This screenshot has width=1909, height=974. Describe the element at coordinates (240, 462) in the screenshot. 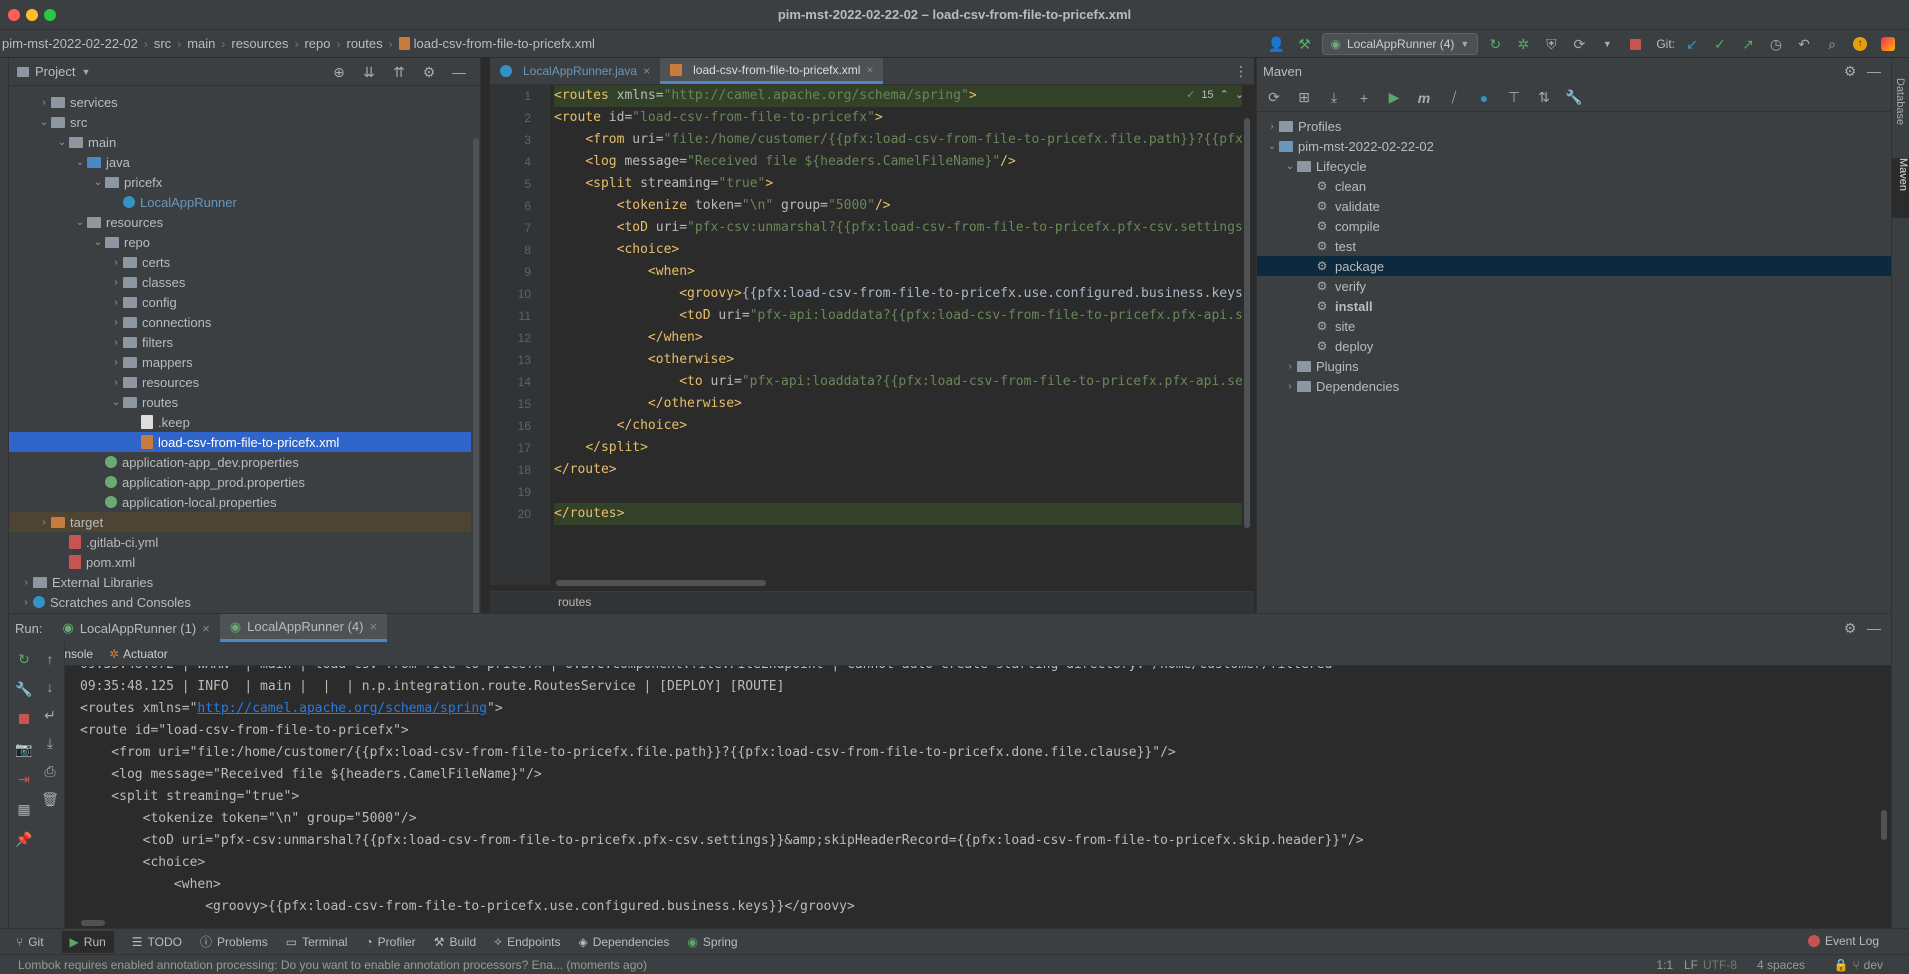

I see `tree-item: application-app_dev.properties` at that location.